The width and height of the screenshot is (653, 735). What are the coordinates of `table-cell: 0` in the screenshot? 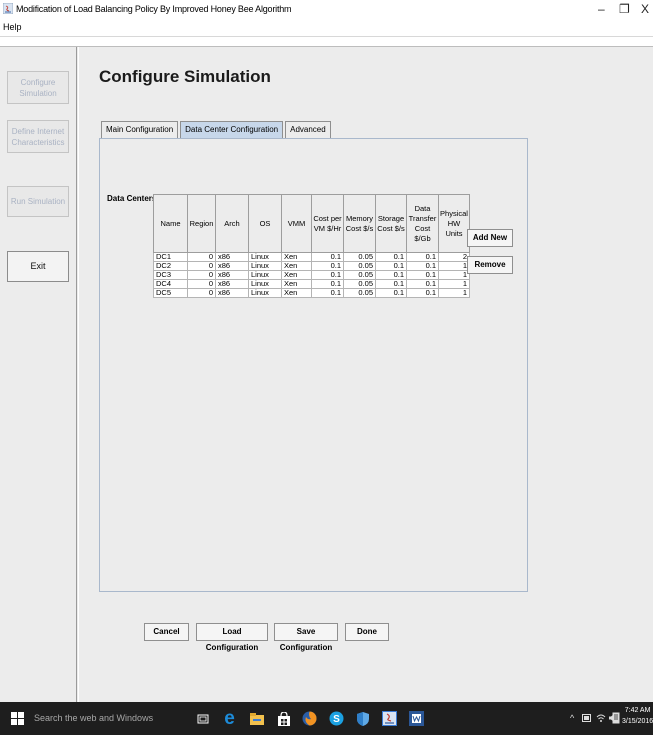 It's located at (201, 293).